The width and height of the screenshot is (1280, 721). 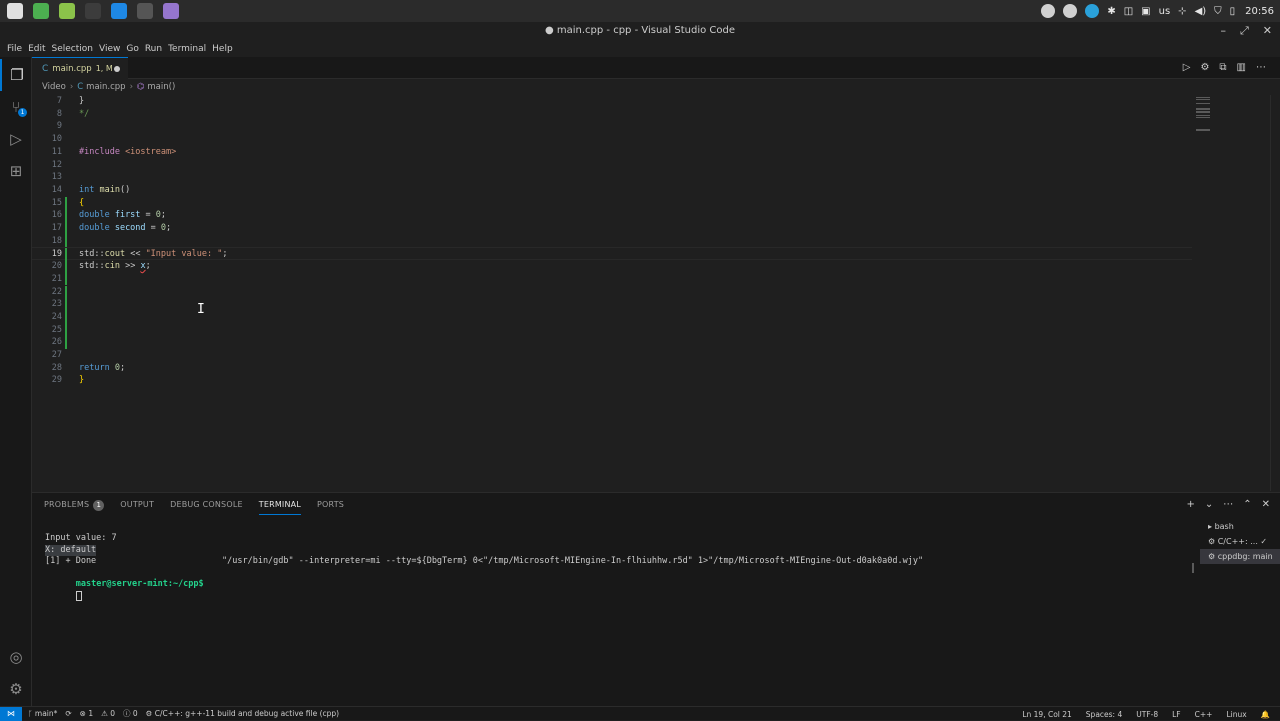 I want to click on intel-icon: ◫, so click(x=1128, y=11).